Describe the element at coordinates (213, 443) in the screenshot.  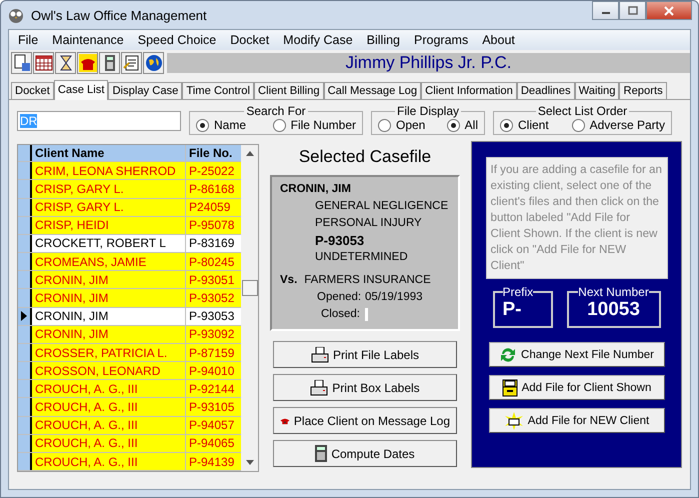
I see `table-cell: P-94065` at that location.